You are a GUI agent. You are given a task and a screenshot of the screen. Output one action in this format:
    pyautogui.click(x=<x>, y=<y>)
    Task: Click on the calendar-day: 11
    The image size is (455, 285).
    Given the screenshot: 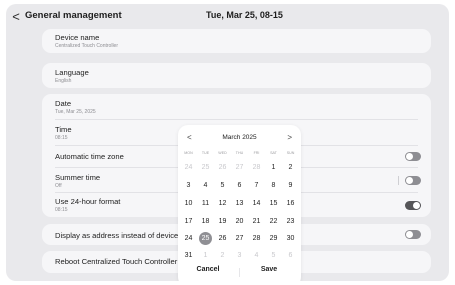 What is the action you would take?
    pyautogui.click(x=205, y=203)
    